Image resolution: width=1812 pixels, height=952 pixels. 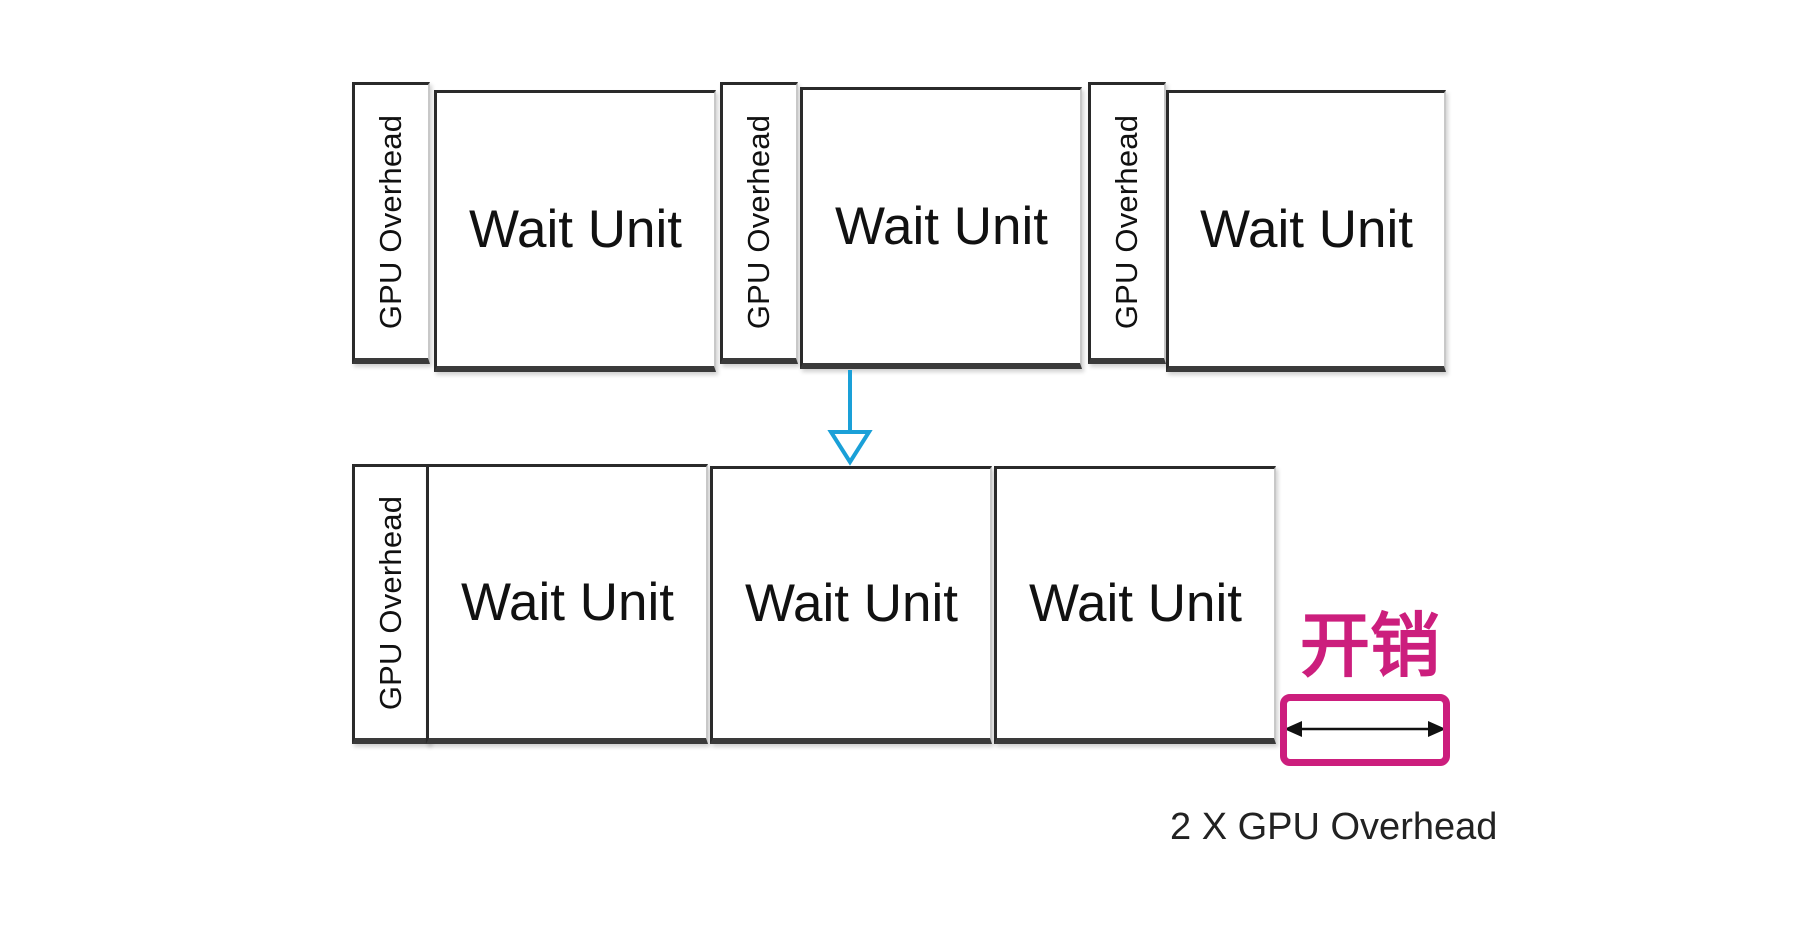 What do you see at coordinates (1334, 827) in the screenshot?
I see `cost-caption: 2 X GPU Overhead` at bounding box center [1334, 827].